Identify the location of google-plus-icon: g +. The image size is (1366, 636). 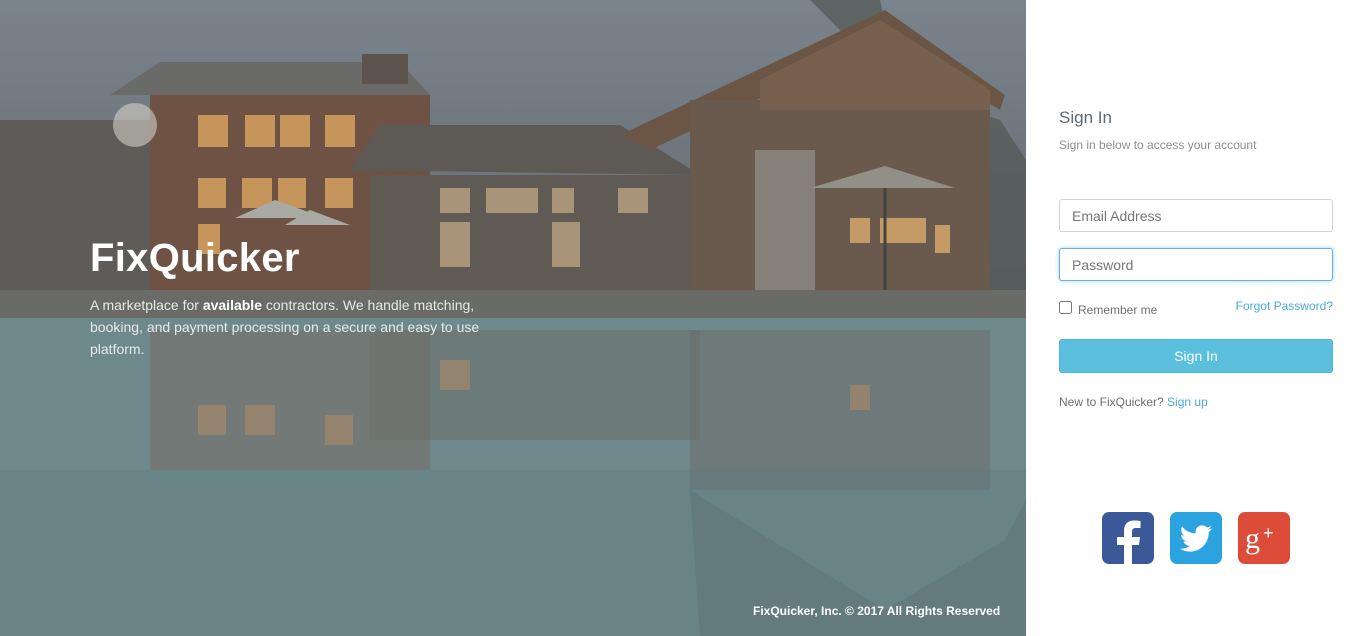
(1259, 538).